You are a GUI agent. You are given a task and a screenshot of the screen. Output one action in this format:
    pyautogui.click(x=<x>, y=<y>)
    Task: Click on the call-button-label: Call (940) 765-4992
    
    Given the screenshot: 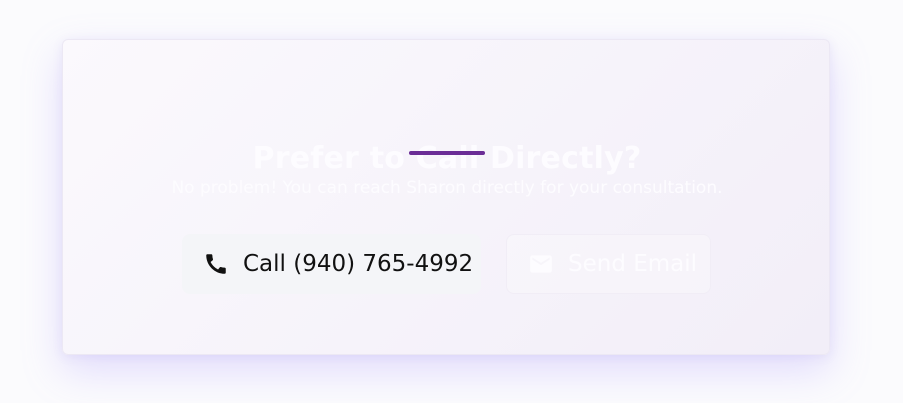 What is the action you would take?
    pyautogui.click(x=358, y=264)
    